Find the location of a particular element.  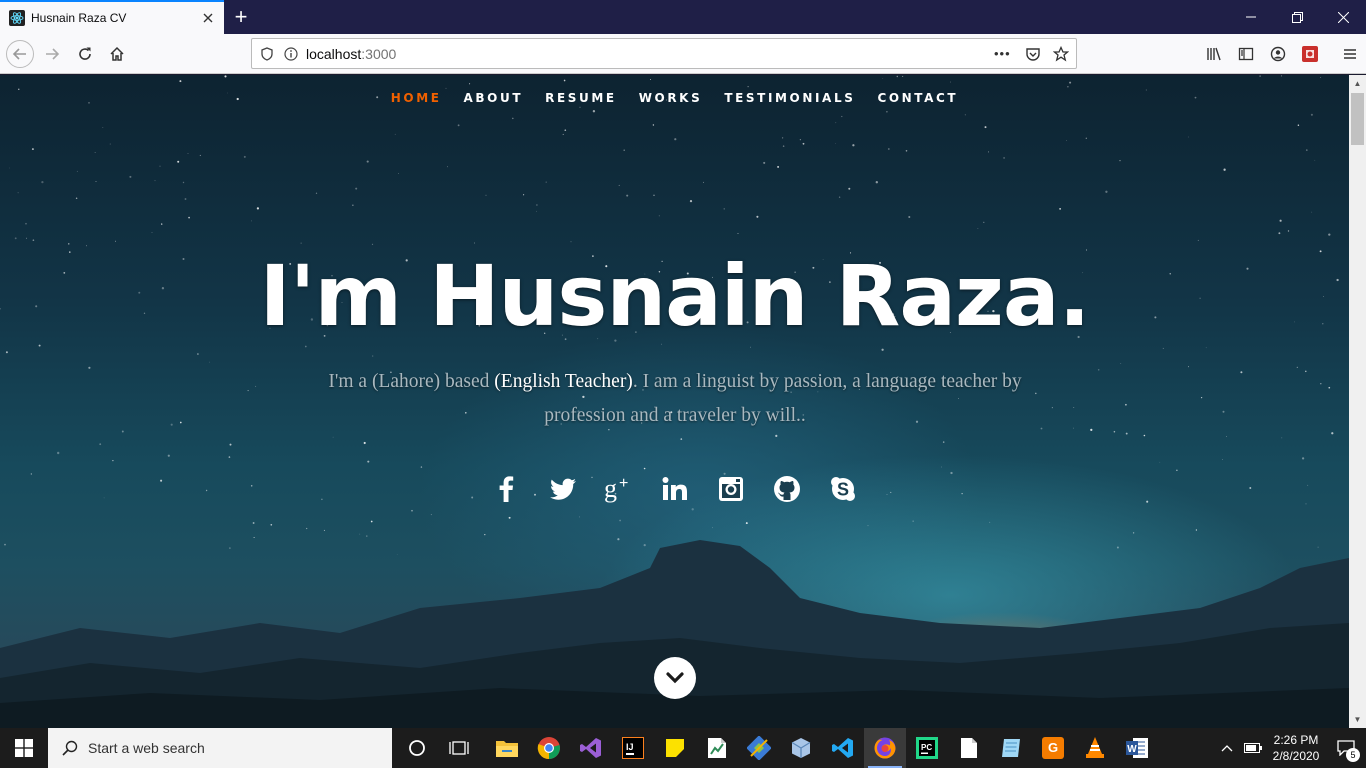

page-actions-icon: ••• is located at coordinates (1005, 53).